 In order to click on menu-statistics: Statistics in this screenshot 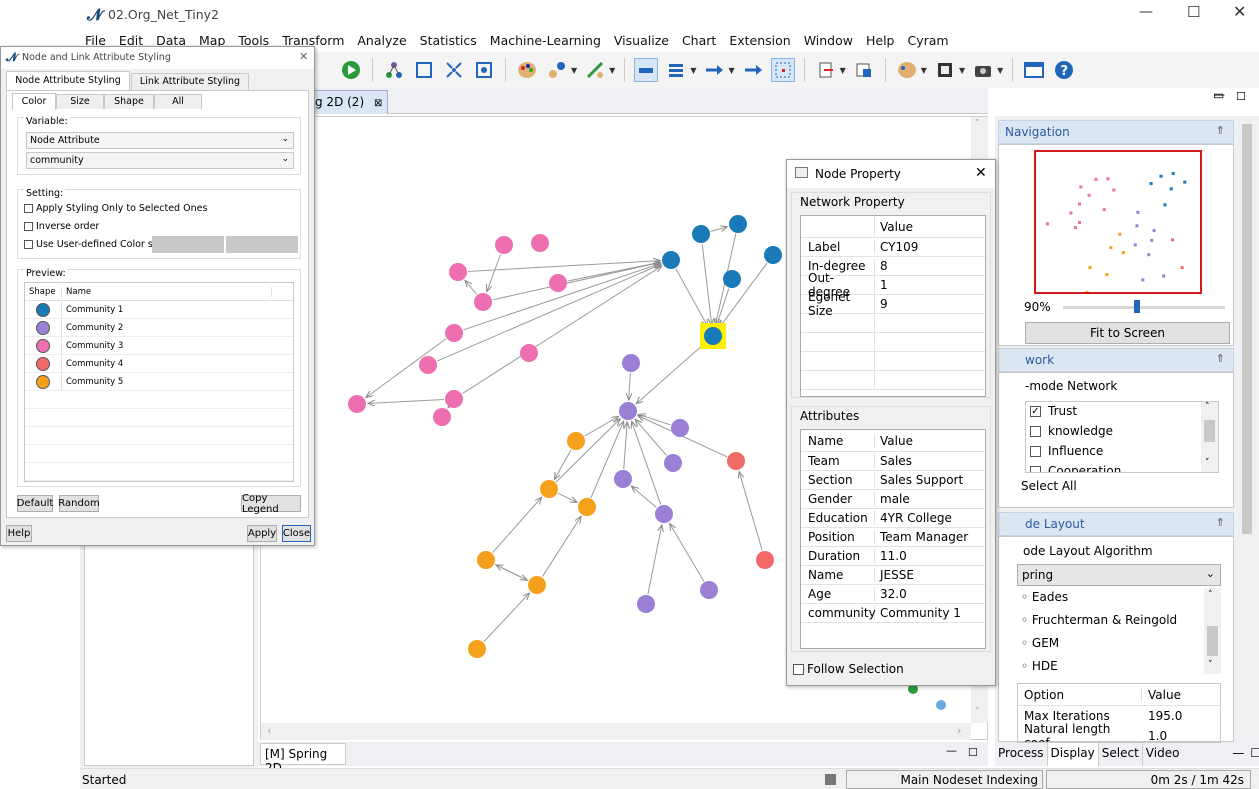, I will do `click(448, 40)`.